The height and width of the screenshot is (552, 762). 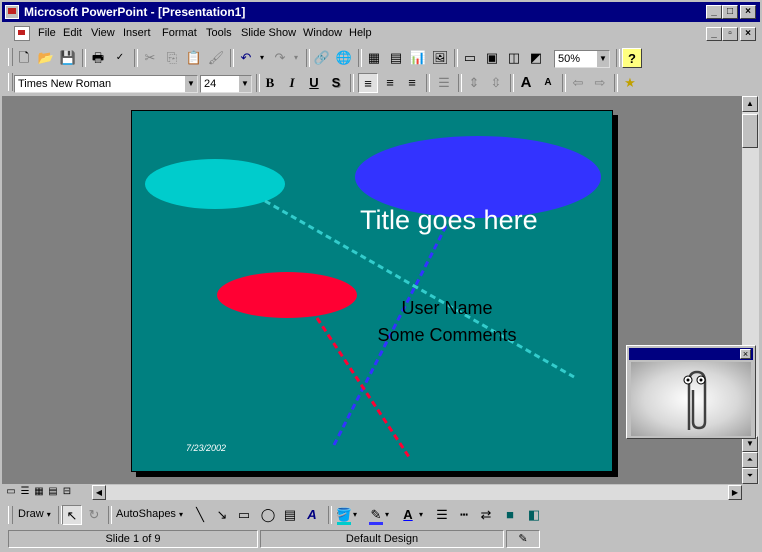 What do you see at coordinates (421, 515) in the screenshot?
I see `font-color-dropdown-icon: ▾` at bounding box center [421, 515].